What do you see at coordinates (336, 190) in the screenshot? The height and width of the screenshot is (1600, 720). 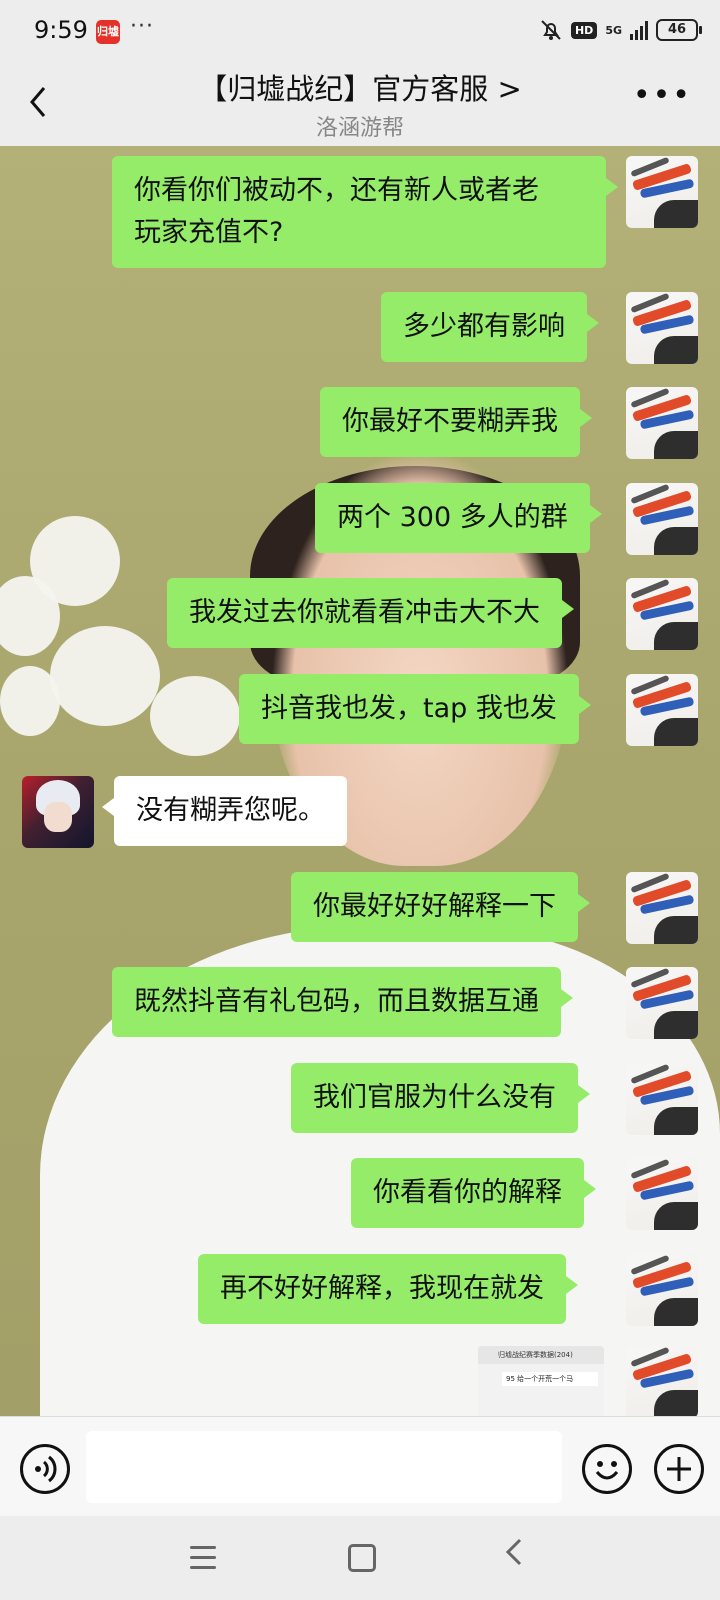 I see `message-text: 你看你们被动不，还有新人或者老` at bounding box center [336, 190].